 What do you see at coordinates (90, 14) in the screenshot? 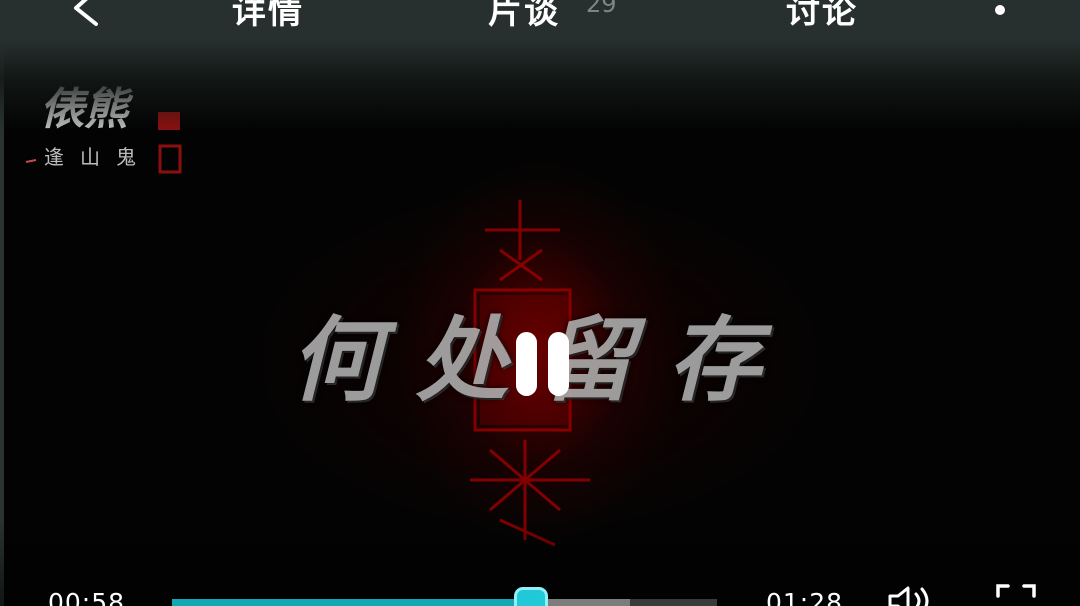
I see `back-arrow-icon` at bounding box center [90, 14].